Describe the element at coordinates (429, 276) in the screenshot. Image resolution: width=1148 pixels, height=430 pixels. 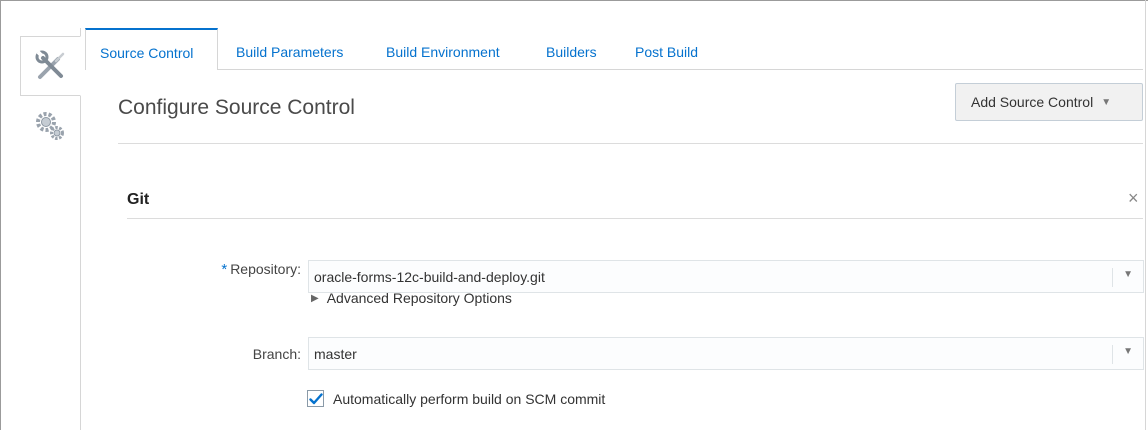
I see `repository-value: oracle-forms-12c-build-and-deploy.git` at that location.